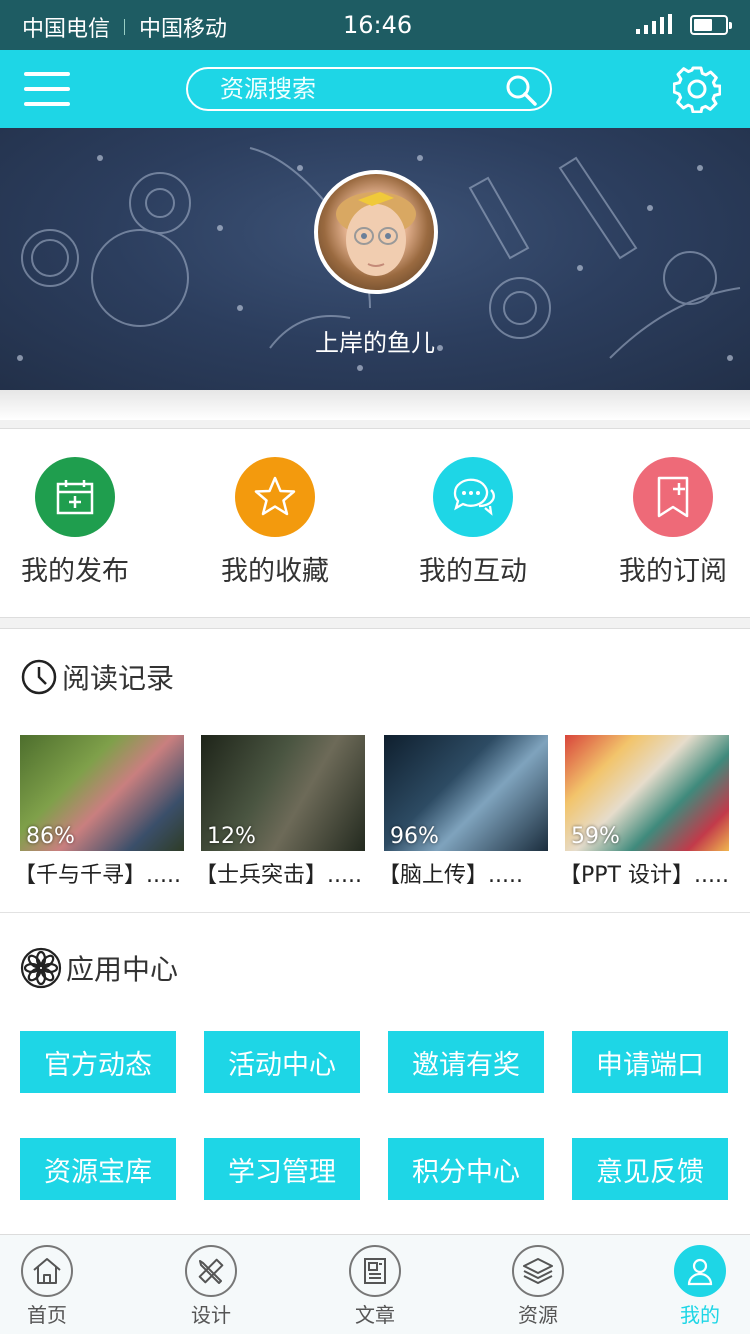 This screenshot has width=750, height=1334. I want to click on carrier-info: 中国电信 中国移动, so click(124, 27).